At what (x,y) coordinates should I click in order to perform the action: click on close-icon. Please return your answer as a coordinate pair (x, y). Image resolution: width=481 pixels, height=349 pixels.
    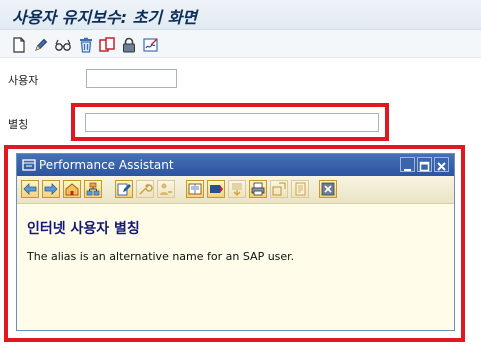
    Looking at the image, I should click on (441, 166).